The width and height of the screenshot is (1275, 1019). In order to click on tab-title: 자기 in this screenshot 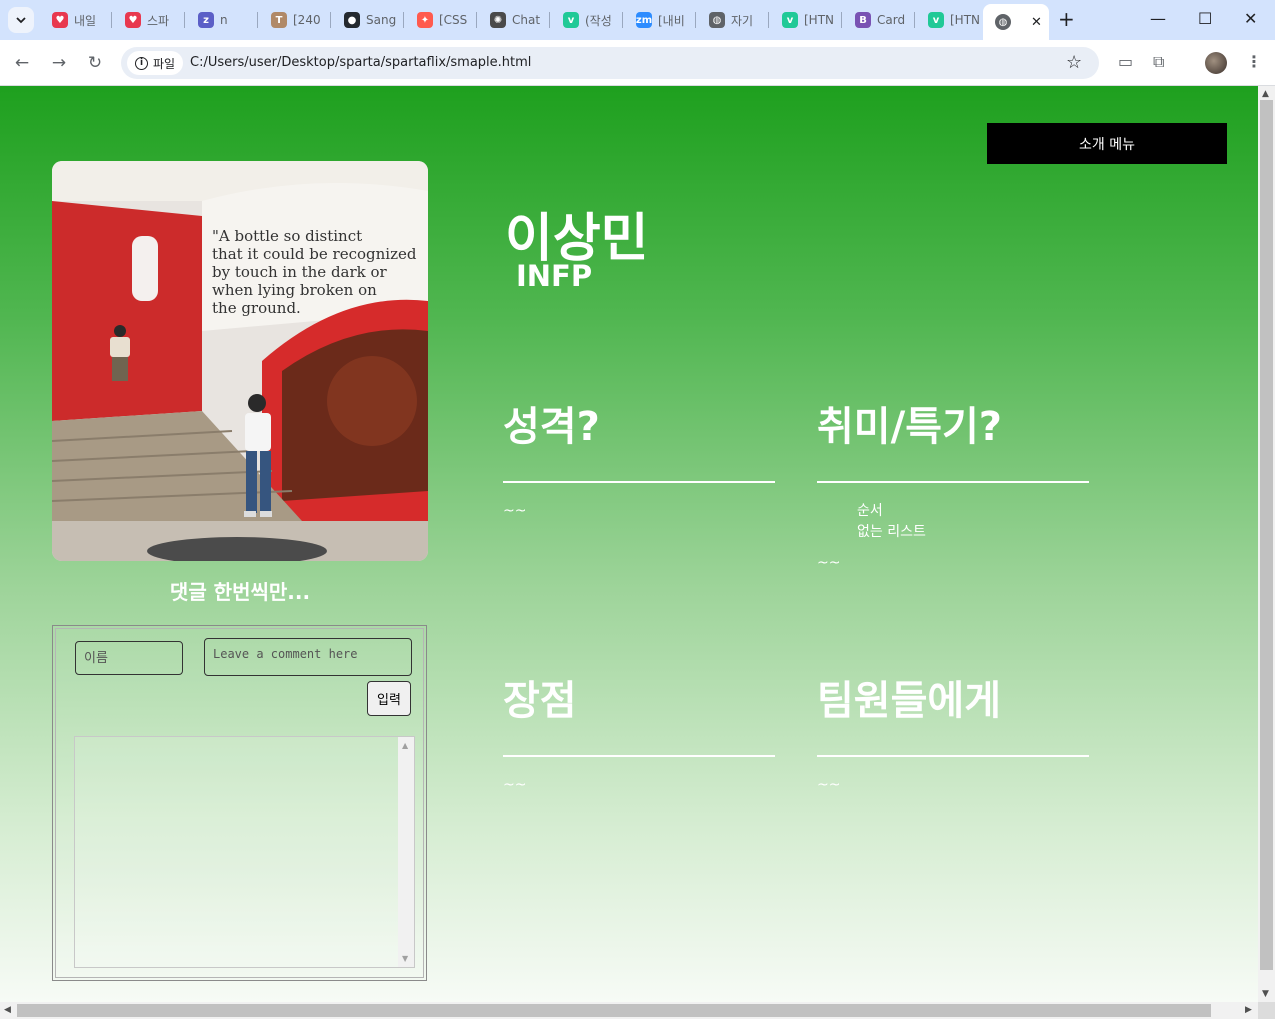, I will do `click(742, 20)`.